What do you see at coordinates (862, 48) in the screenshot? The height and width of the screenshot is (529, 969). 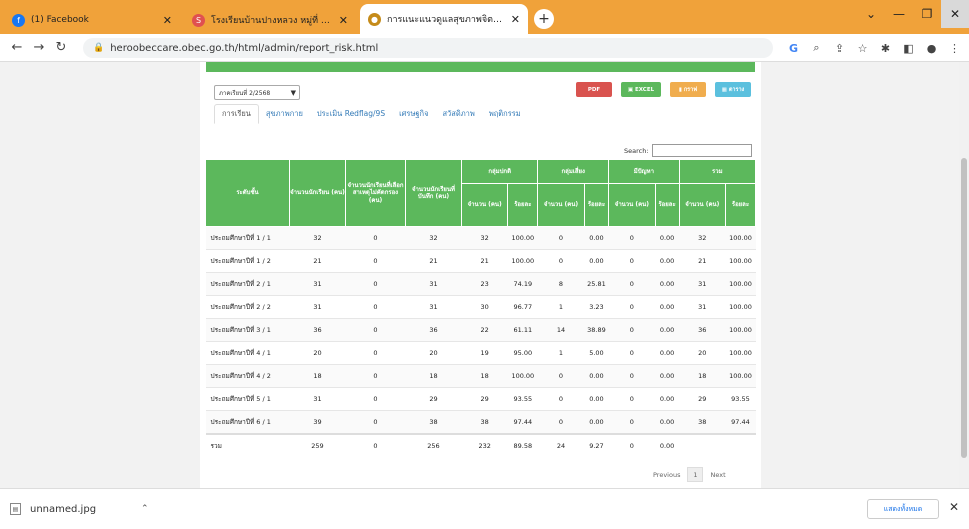 I see `bookmark-star-icon: ☆` at bounding box center [862, 48].